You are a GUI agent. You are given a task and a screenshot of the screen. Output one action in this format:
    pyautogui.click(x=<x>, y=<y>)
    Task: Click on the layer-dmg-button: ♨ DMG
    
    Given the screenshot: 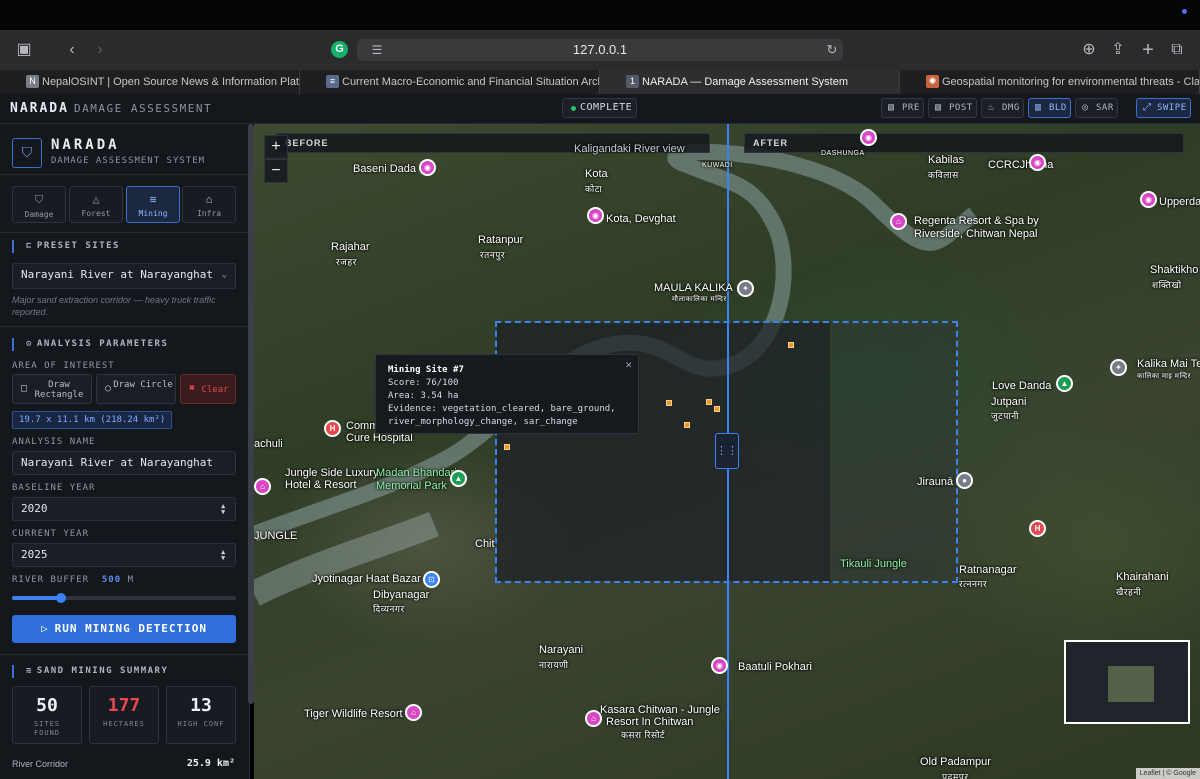 What is the action you would take?
    pyautogui.click(x=1002, y=108)
    